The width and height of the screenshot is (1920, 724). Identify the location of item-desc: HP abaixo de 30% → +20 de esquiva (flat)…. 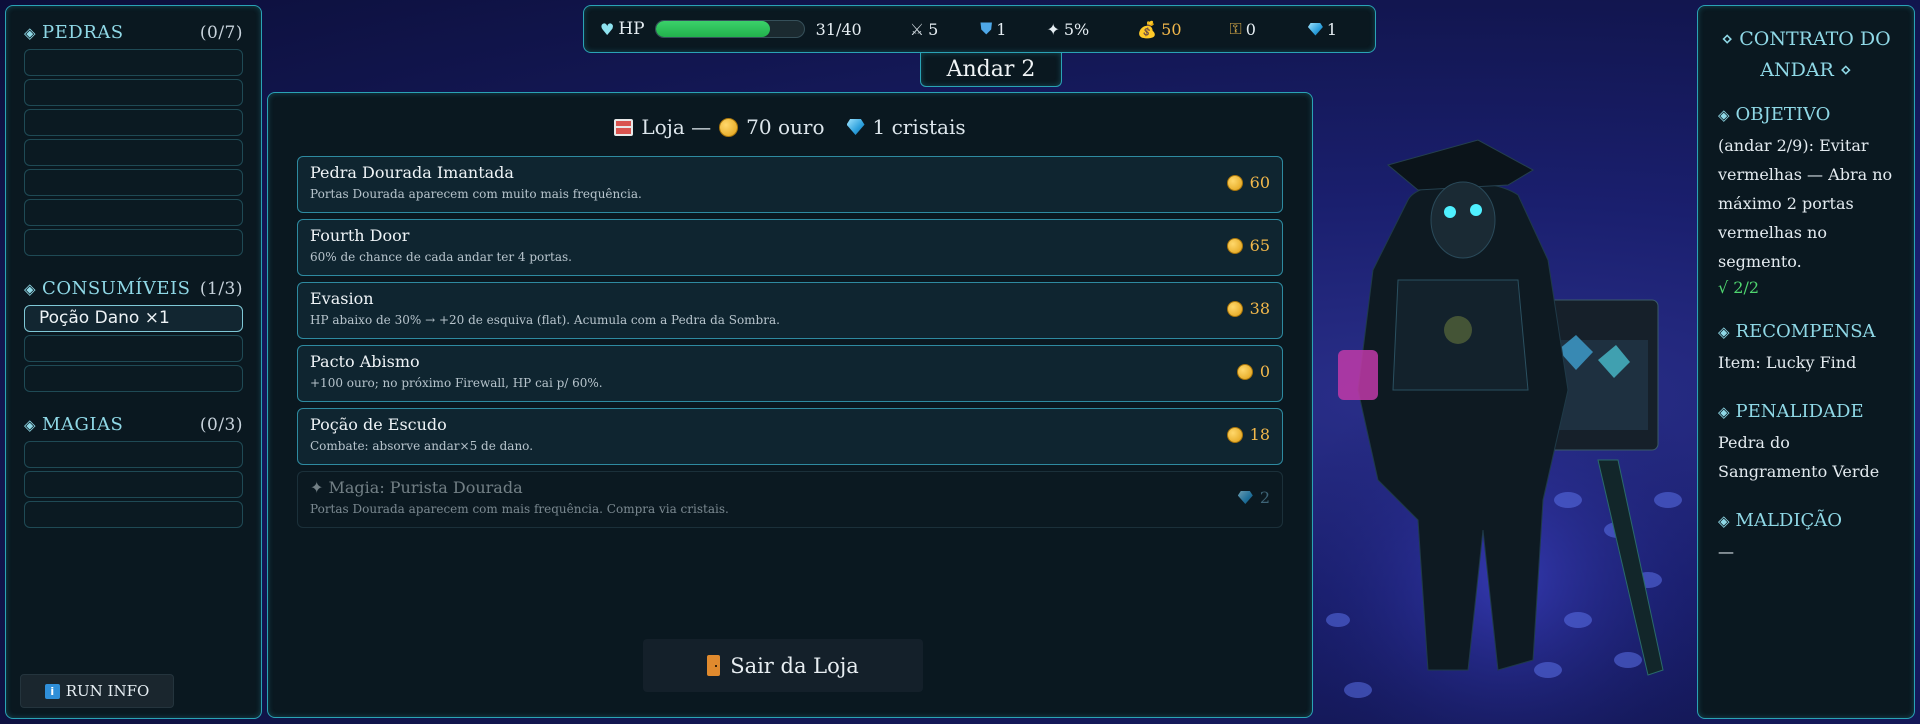
(545, 320).